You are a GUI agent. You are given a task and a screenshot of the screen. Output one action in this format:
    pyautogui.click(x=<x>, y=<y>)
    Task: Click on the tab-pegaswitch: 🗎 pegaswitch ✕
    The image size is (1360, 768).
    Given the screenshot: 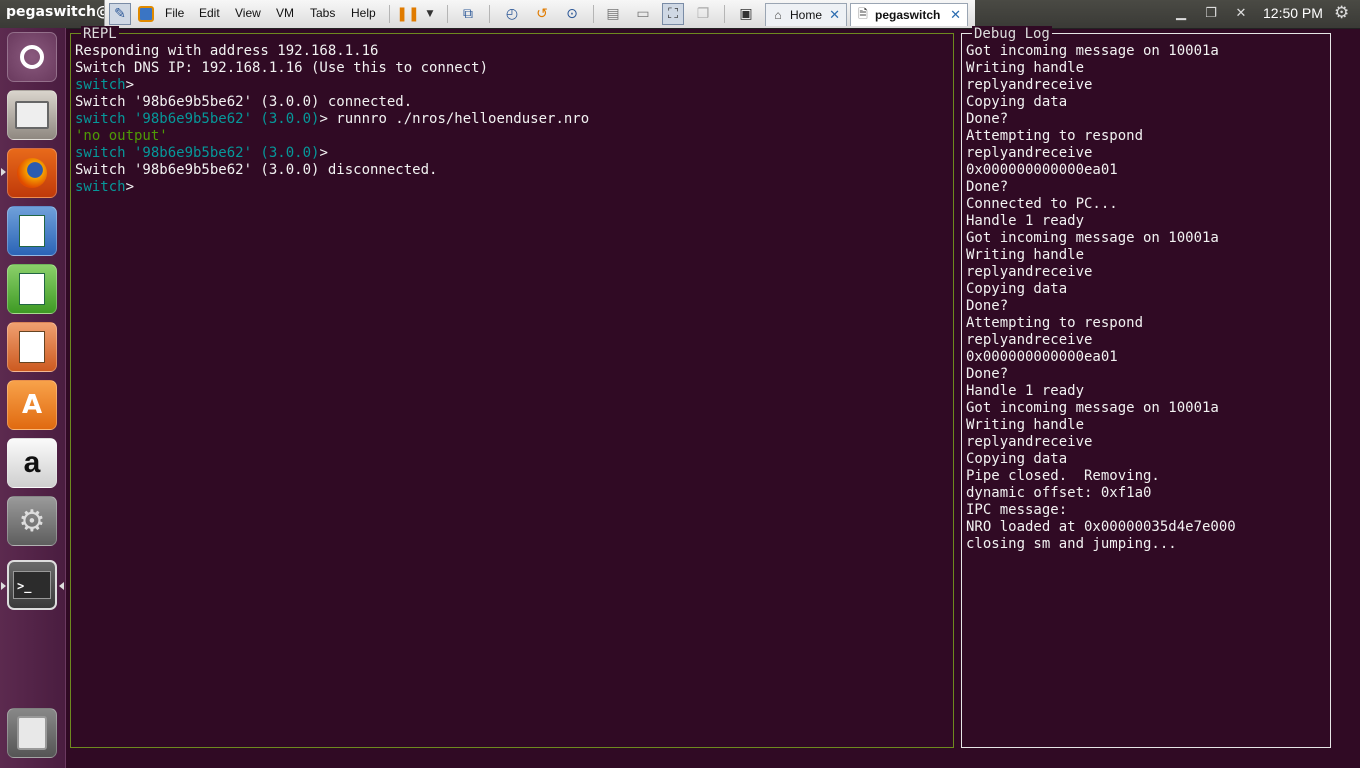 What is the action you would take?
    pyautogui.click(x=909, y=14)
    